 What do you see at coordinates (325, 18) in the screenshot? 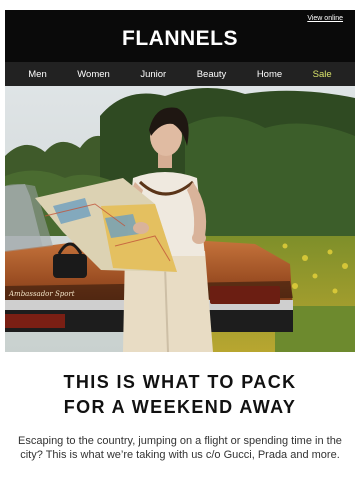
I see `view-online-link: View online` at bounding box center [325, 18].